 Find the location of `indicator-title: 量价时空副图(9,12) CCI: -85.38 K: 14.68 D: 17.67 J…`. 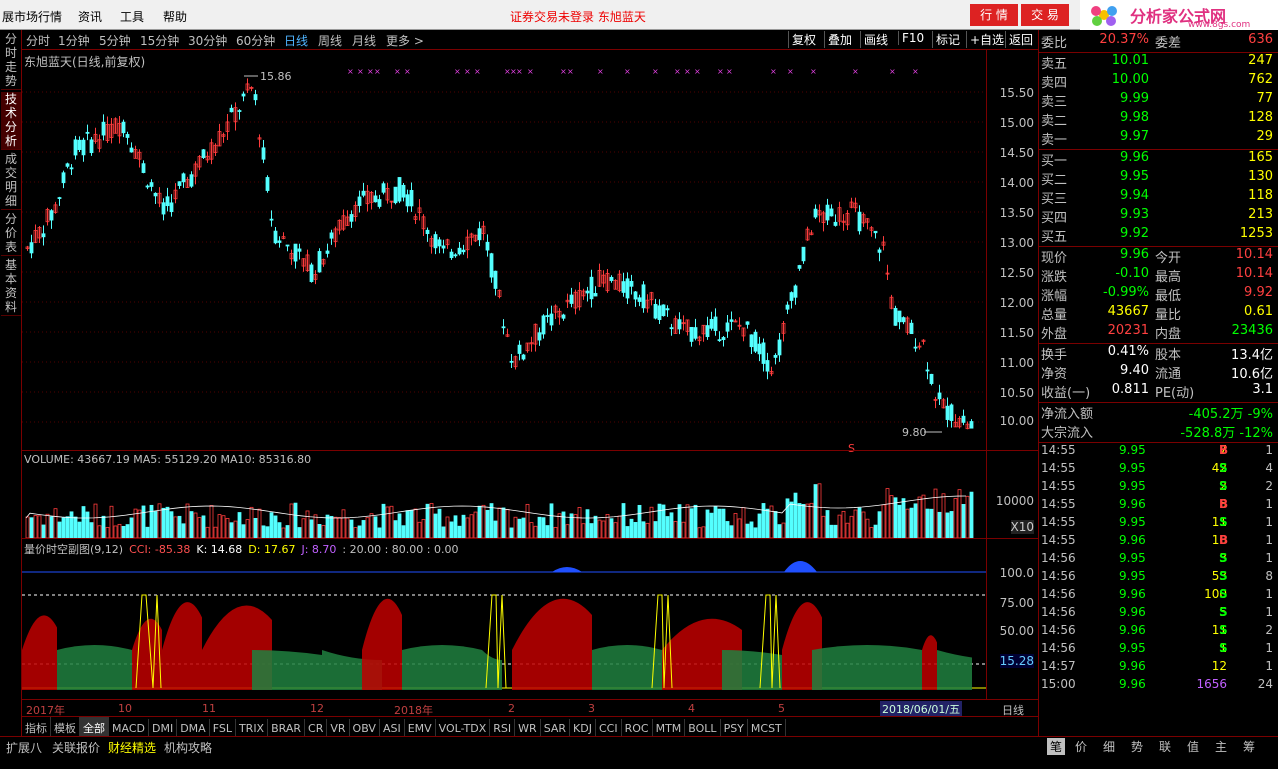

indicator-title: 量价时空副图(9,12) CCI: -85.38 K: 14.68 D: 17.67 J… is located at coordinates (241, 549).